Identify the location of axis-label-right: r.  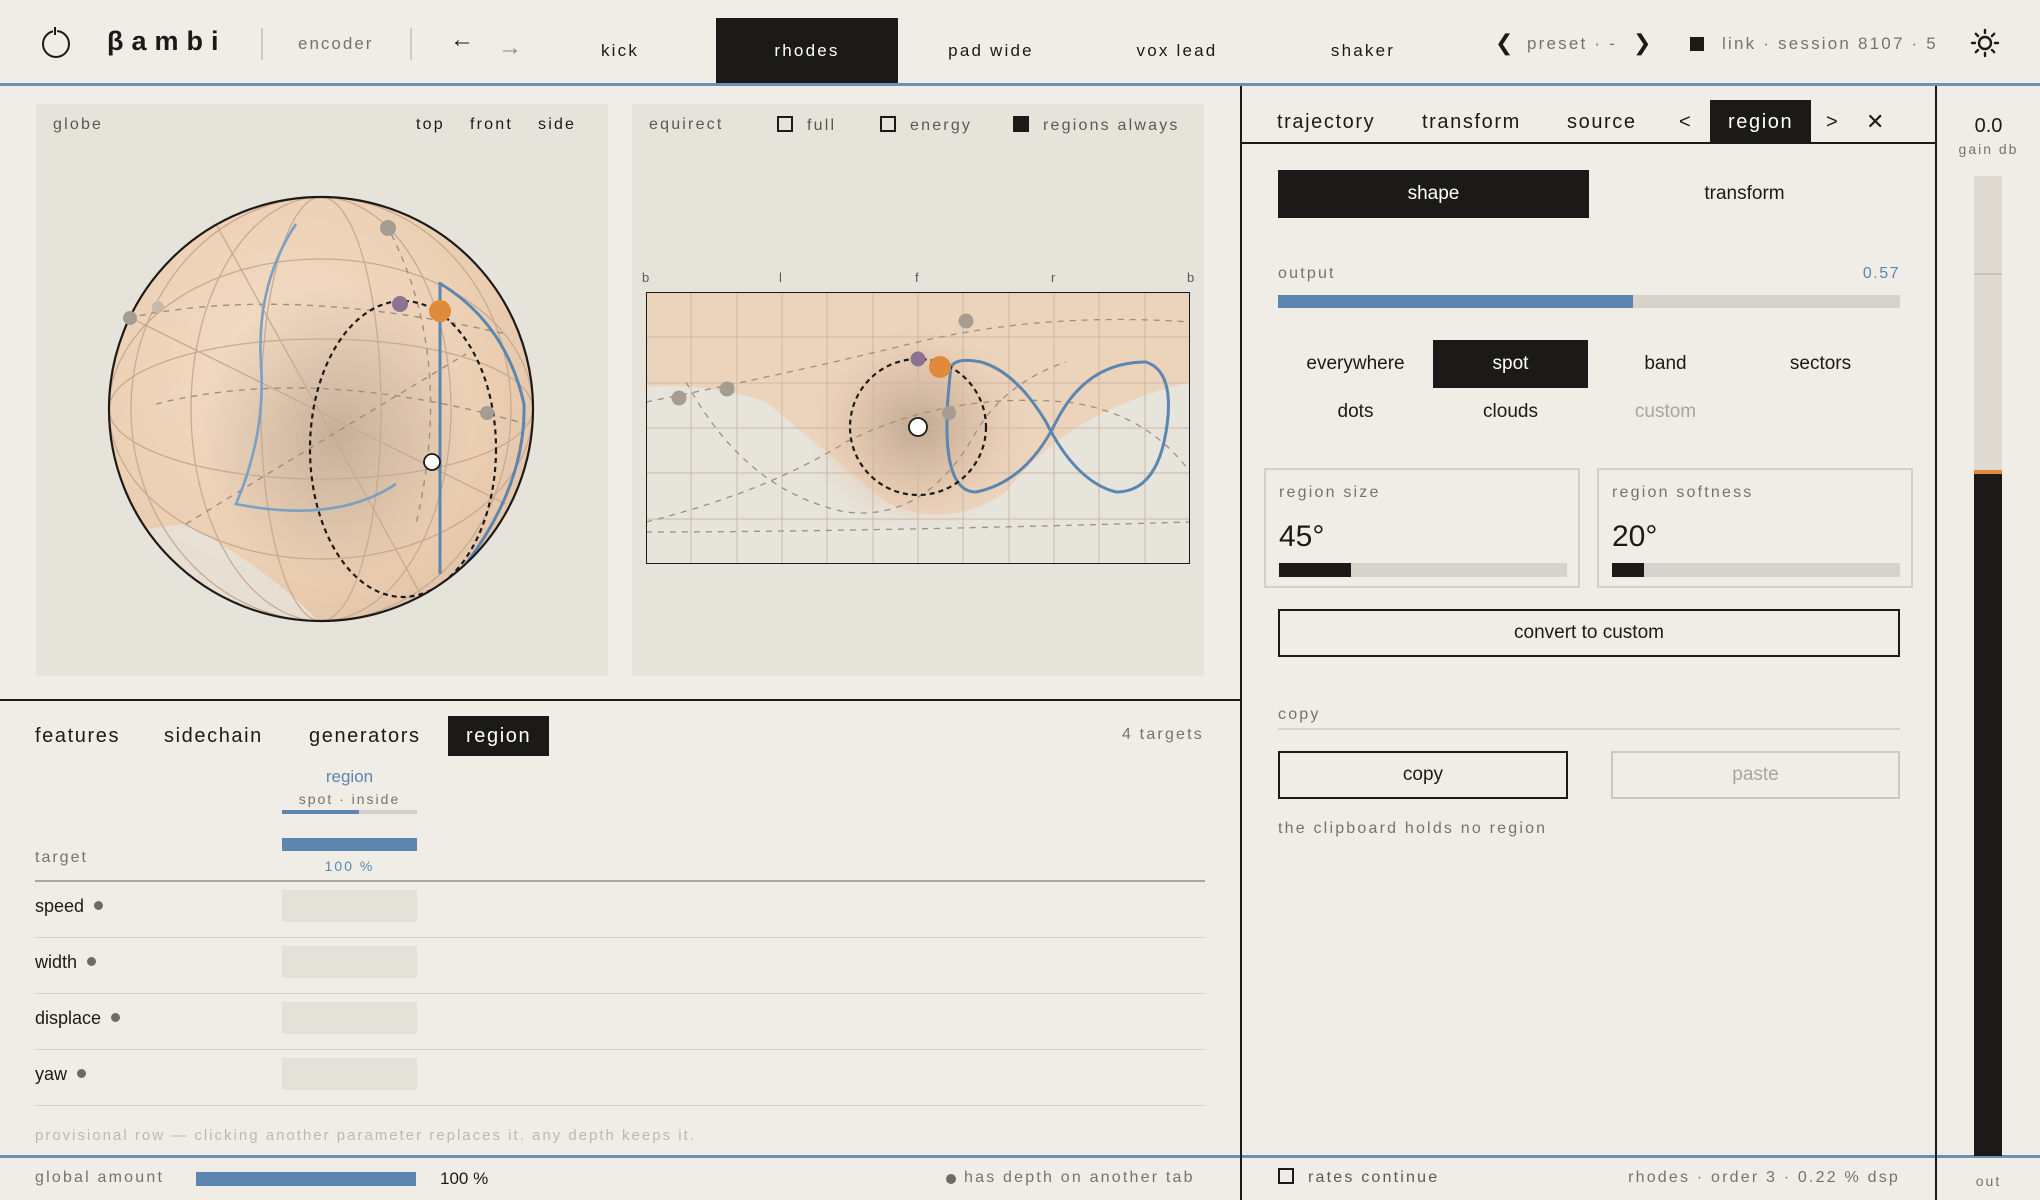
(1053, 277).